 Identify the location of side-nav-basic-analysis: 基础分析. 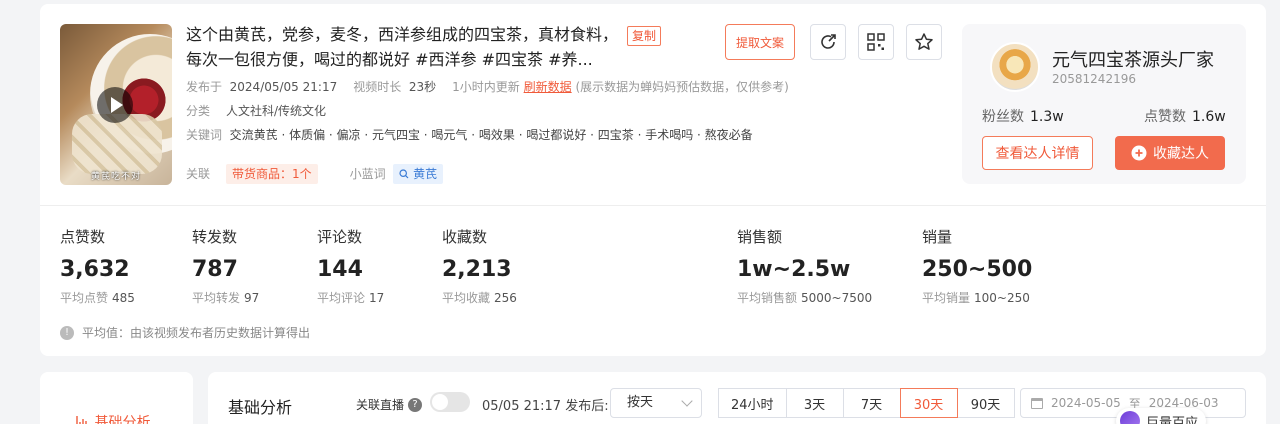
(113, 418).